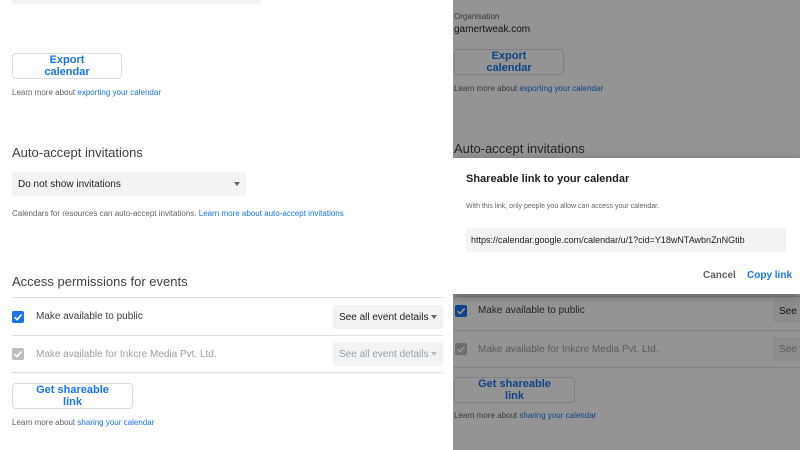  I want to click on public-permission-select: See all event details, so click(388, 317).